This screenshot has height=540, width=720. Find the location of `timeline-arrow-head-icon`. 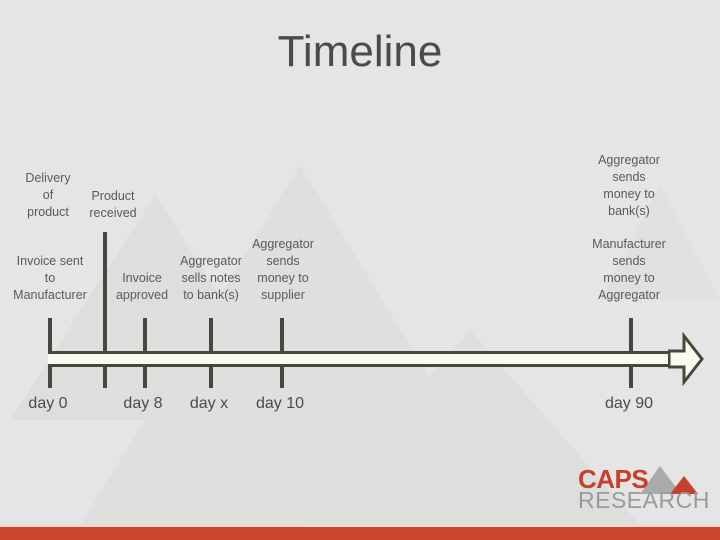

timeline-arrow-head-icon is located at coordinates (686, 359).